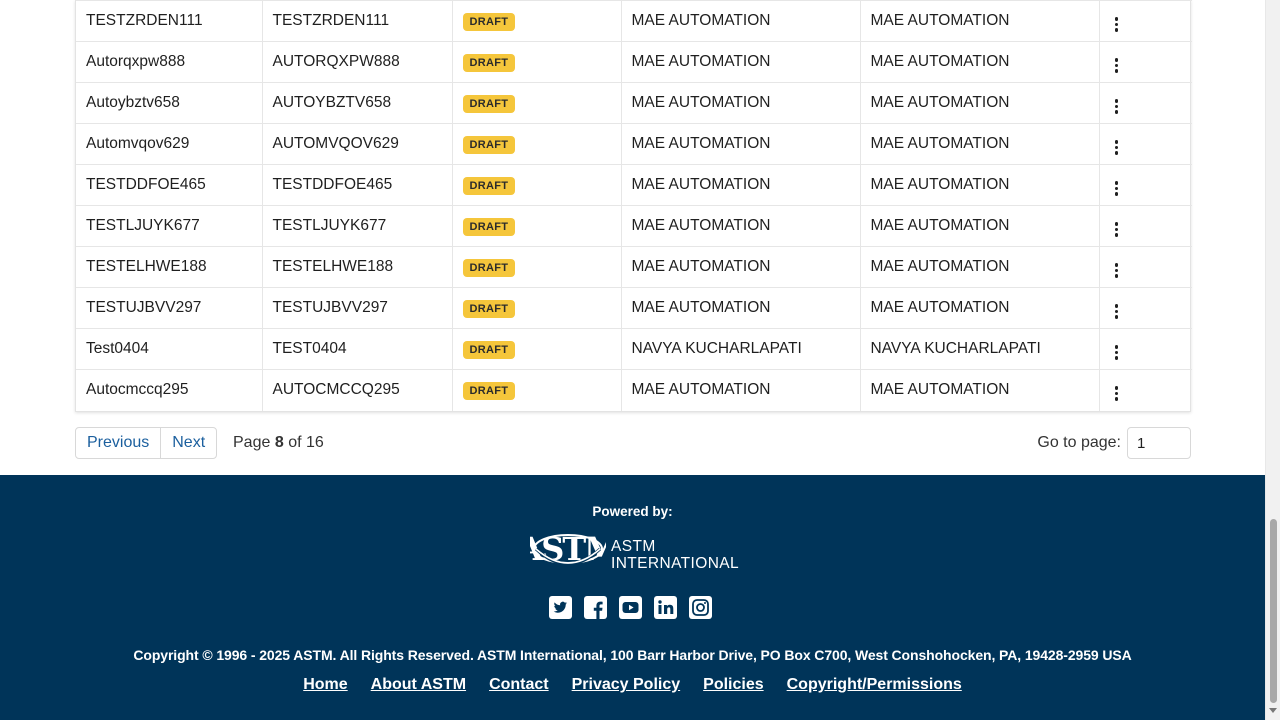 This screenshot has height=720, width=1280. I want to click on pagination-buttons: Previous Next, so click(146, 443).